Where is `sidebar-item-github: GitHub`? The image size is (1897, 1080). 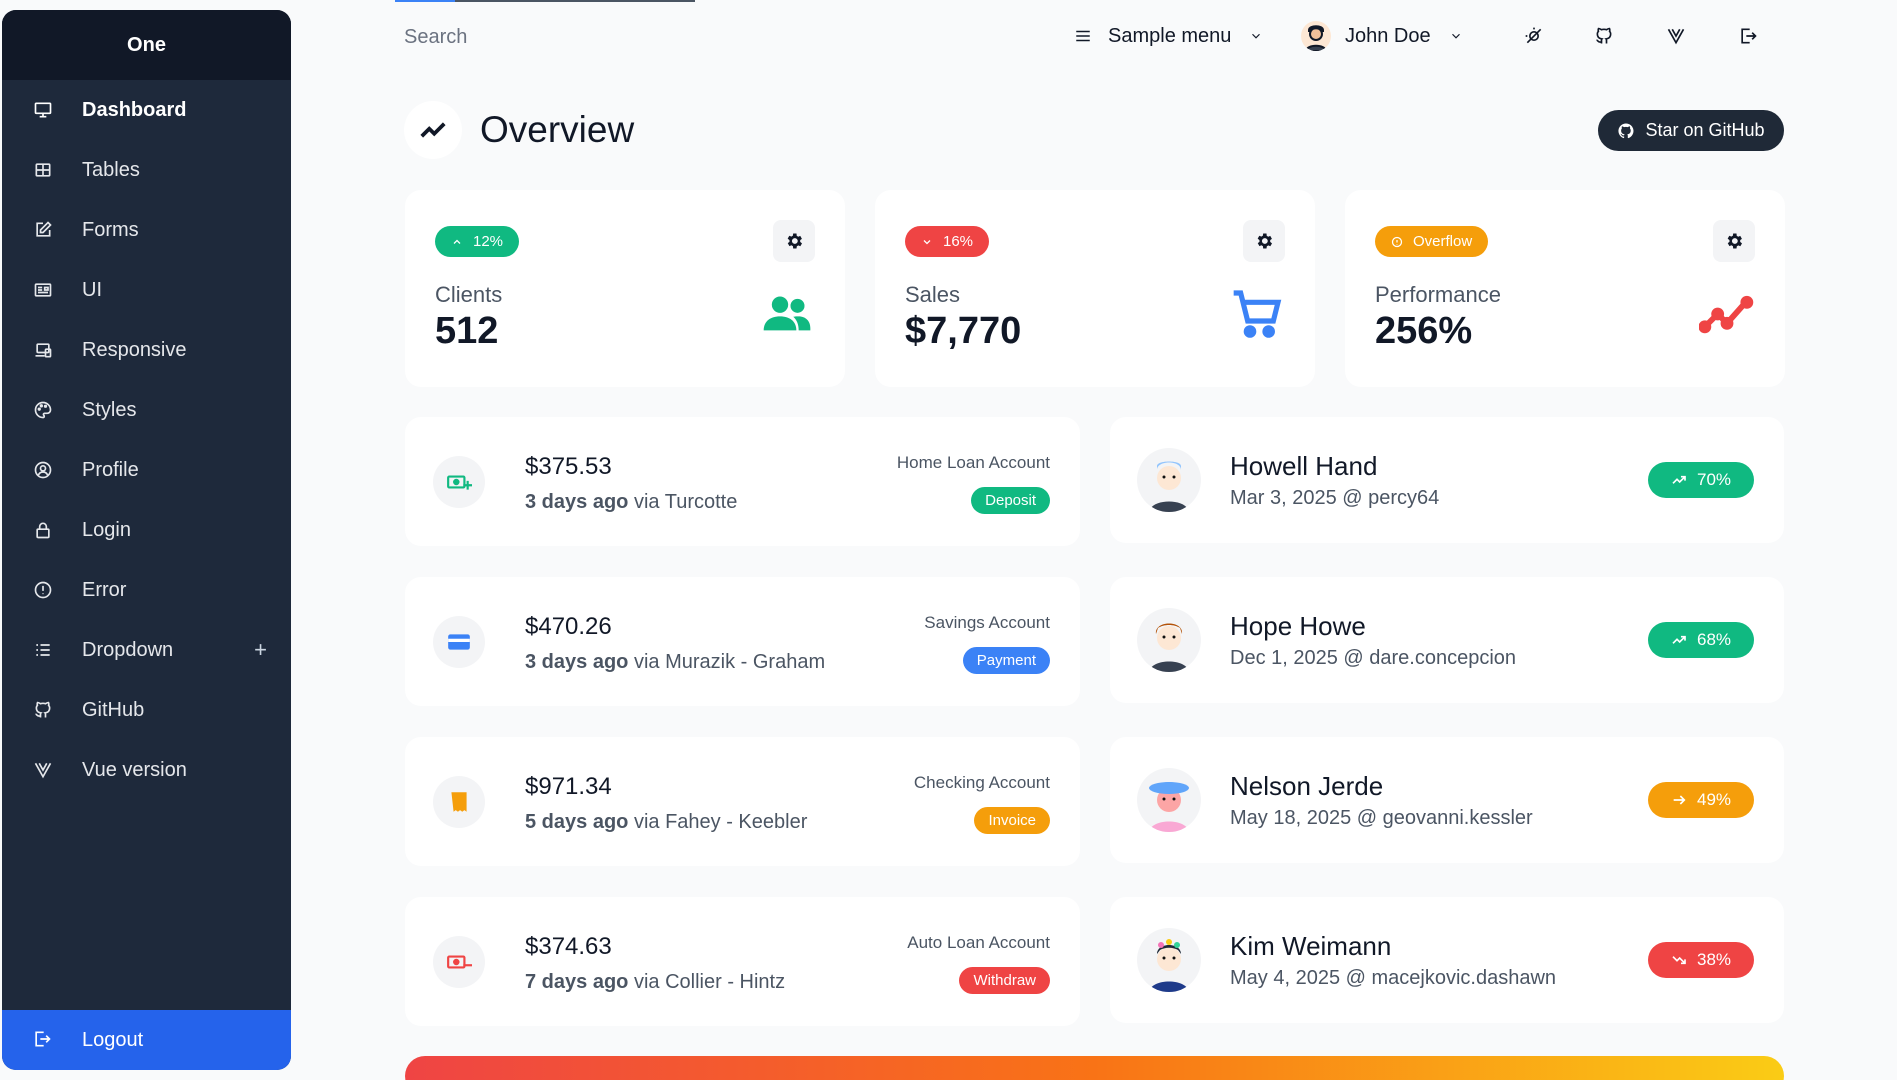 sidebar-item-github: GitHub is located at coordinates (146, 710).